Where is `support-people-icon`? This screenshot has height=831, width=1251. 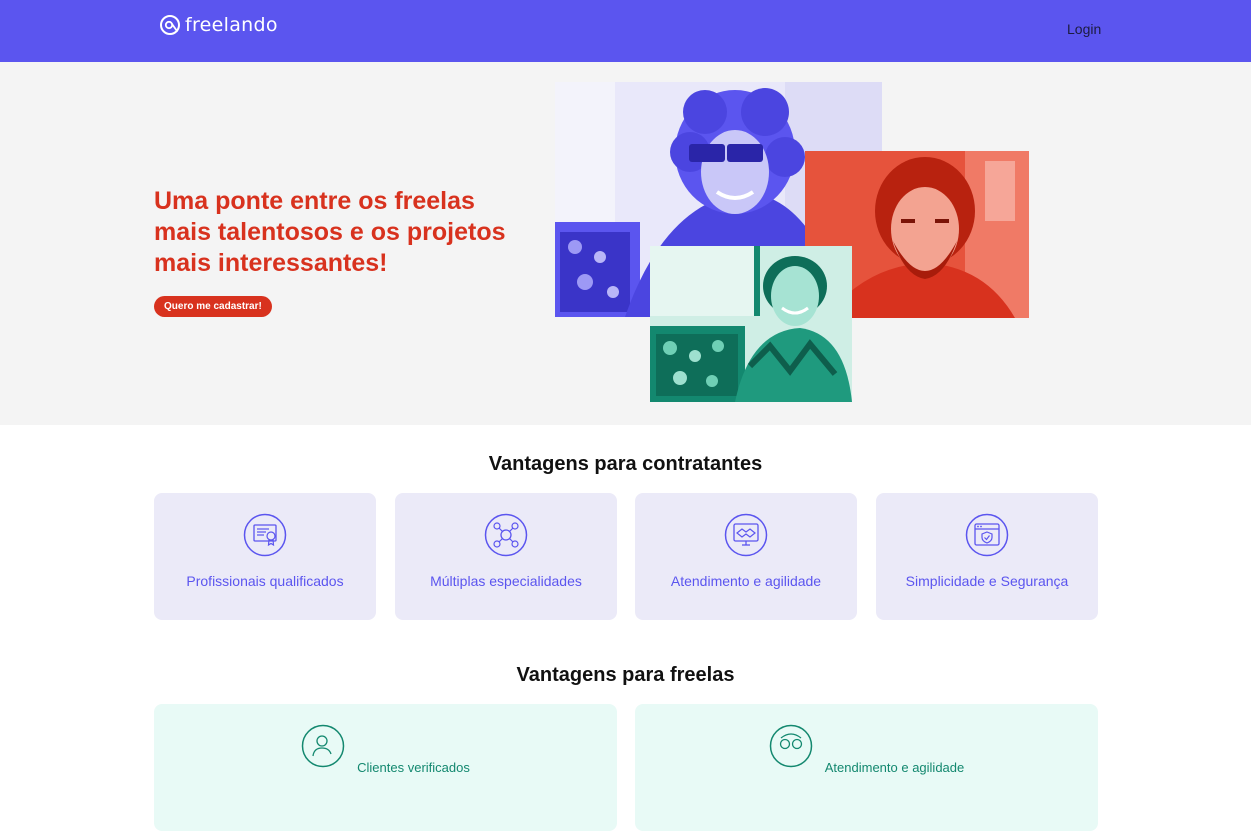 support-people-icon is located at coordinates (790, 746).